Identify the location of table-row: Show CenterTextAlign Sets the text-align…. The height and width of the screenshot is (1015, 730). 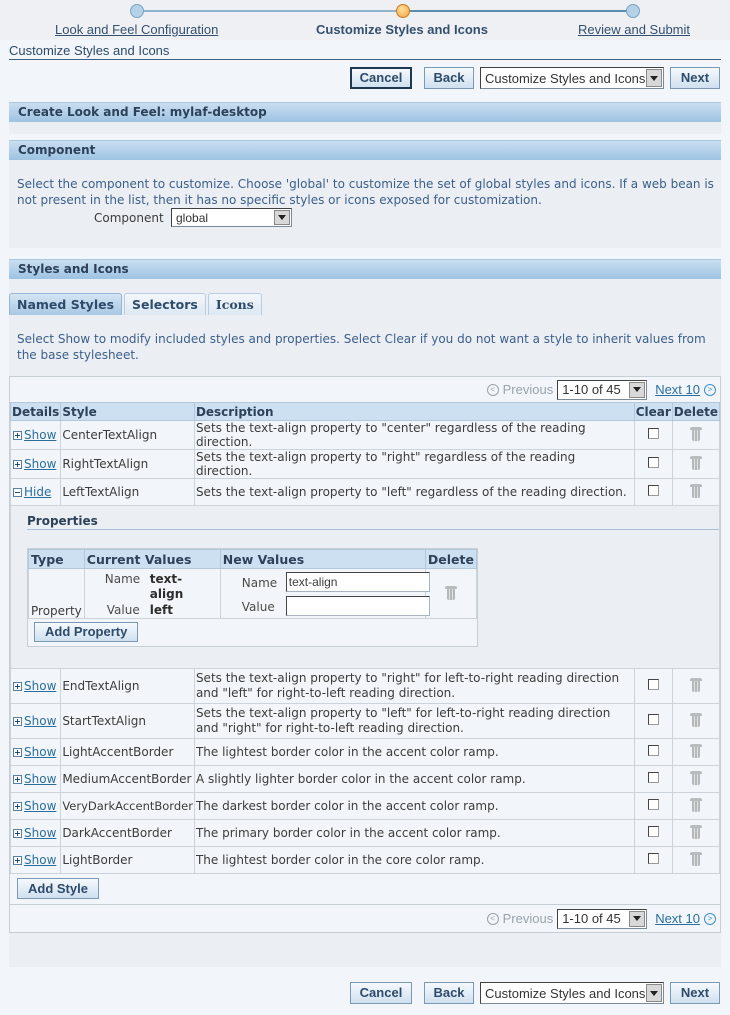
(365, 435).